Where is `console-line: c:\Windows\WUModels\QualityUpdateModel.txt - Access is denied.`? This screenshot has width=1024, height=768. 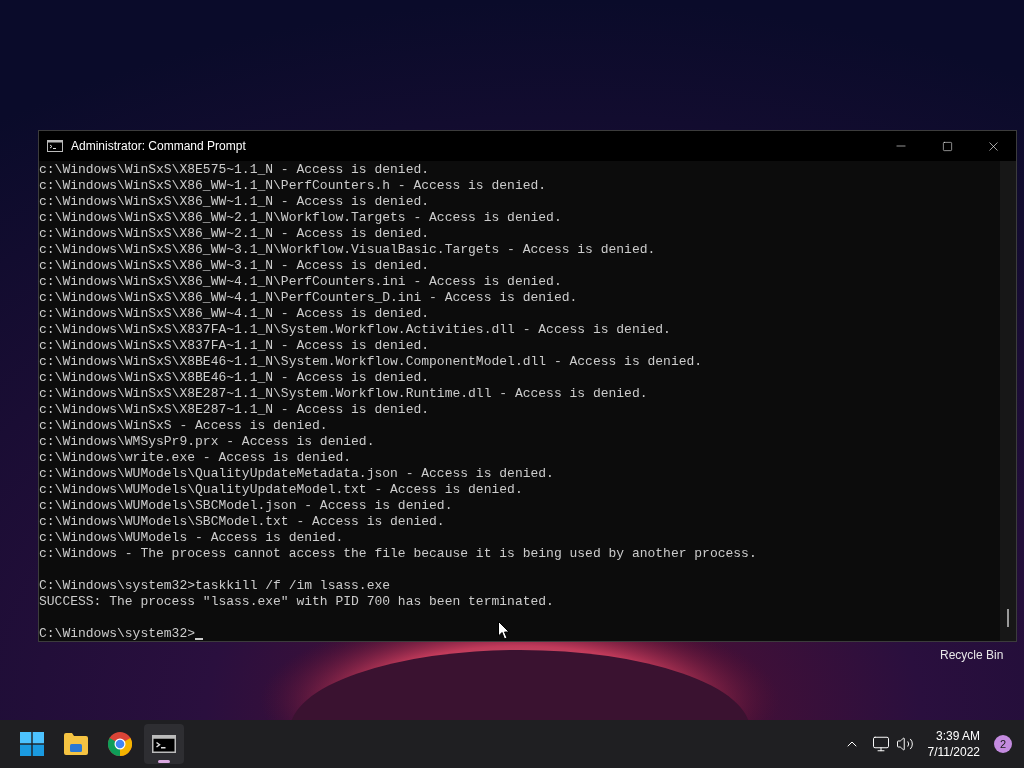
console-line: c:\Windows\WUModels\QualityUpdateModel.txt - Access is denied. is located at coordinates (281, 490).